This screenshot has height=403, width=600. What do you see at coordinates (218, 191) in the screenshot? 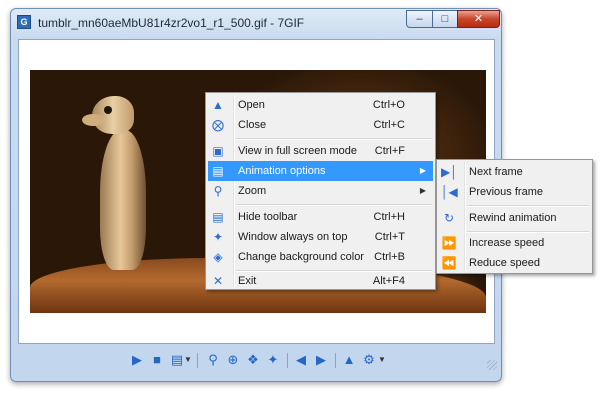
I see `zoom-icon: ⚲` at bounding box center [218, 191].